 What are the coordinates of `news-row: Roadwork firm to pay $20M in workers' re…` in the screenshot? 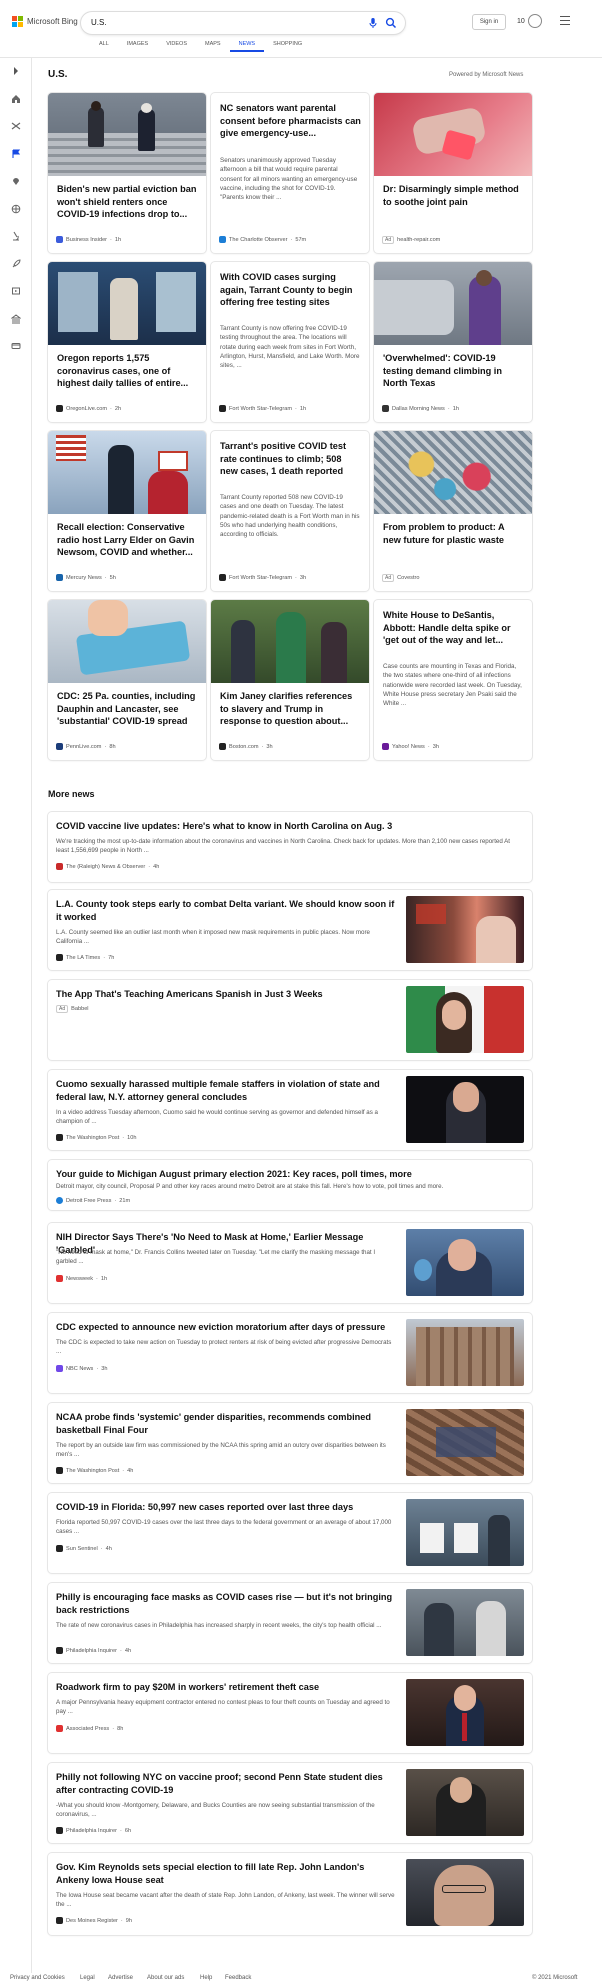 It's located at (290, 1713).